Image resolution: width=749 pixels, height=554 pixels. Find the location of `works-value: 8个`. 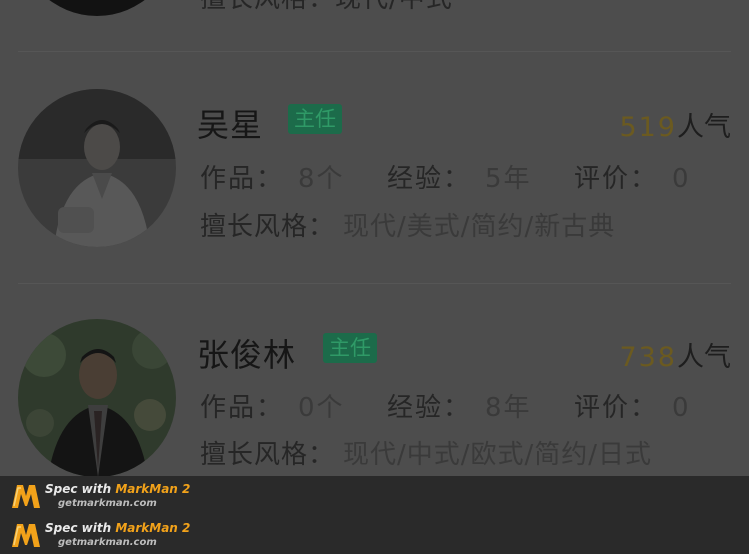

works-value: 8个 is located at coordinates (321, 179).